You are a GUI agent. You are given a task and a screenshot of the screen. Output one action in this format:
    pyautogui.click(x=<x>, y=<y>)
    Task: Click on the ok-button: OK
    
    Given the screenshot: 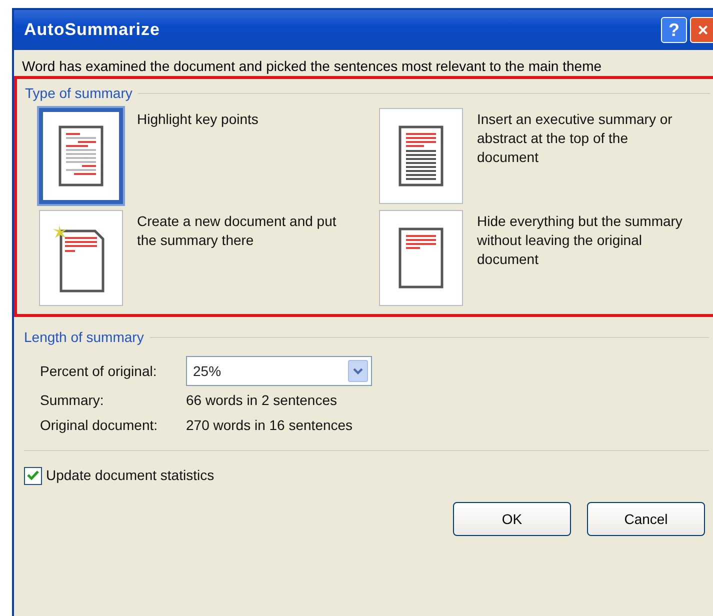 What is the action you would take?
    pyautogui.click(x=512, y=519)
    